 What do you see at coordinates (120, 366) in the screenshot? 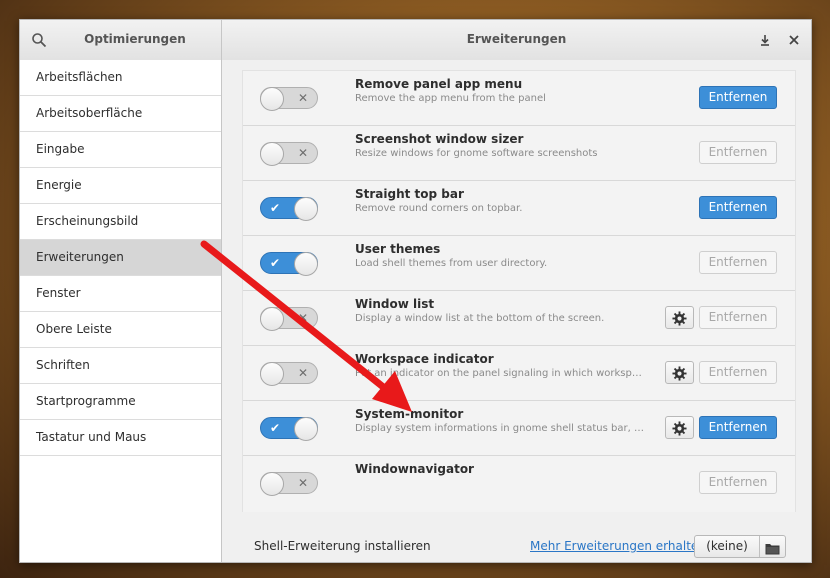
I see `sidebar-item: Schriften` at bounding box center [120, 366].